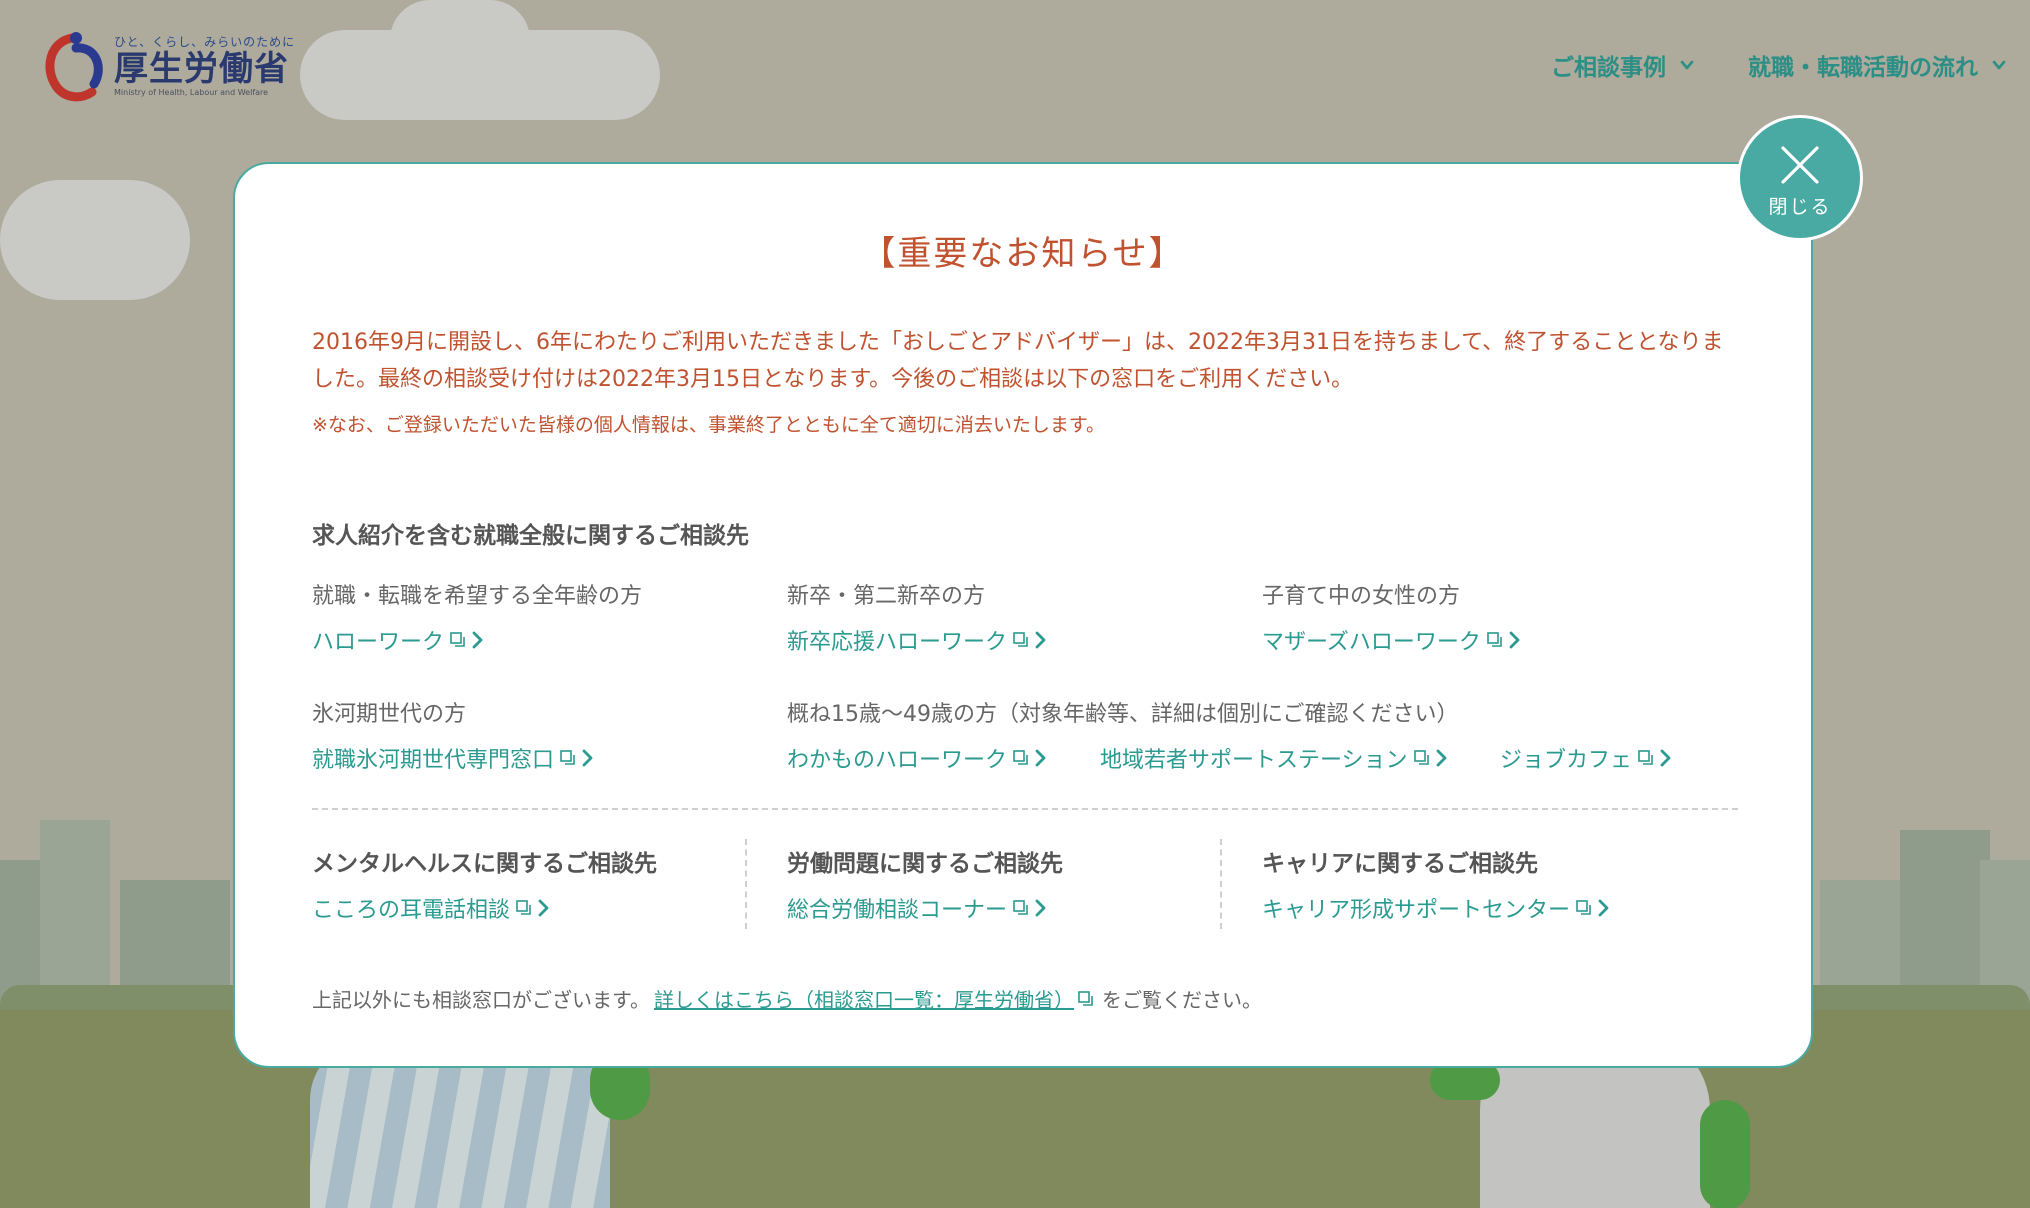 This screenshot has width=2030, height=1208. What do you see at coordinates (205, 42) in the screenshot?
I see `logo-tagline: ひと、くらし、みらいのために` at bounding box center [205, 42].